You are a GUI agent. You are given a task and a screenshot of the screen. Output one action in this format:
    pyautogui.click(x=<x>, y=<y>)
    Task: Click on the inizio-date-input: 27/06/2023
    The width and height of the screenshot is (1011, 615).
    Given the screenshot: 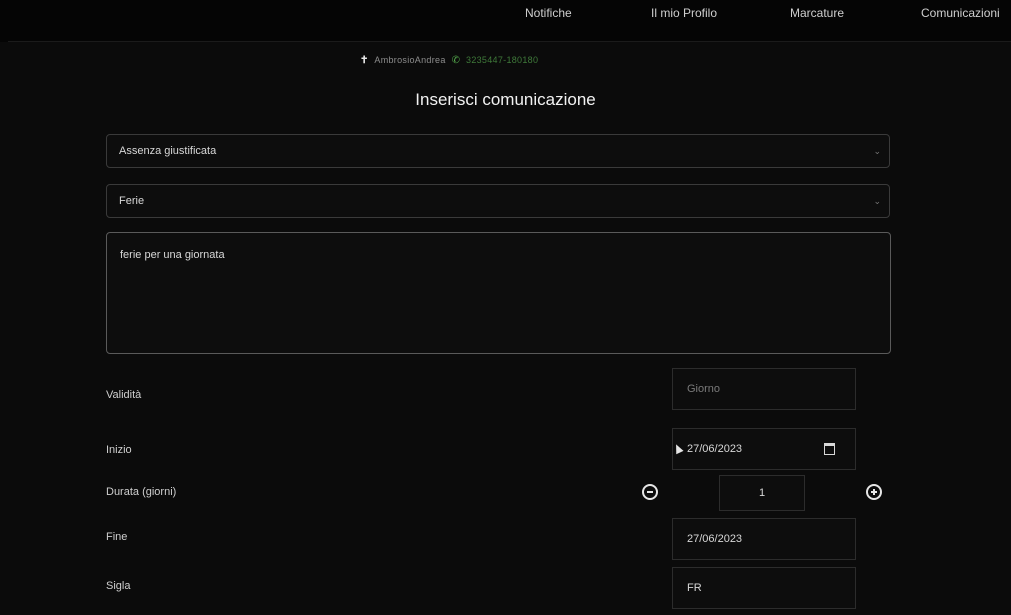 What is the action you would take?
    pyautogui.click(x=764, y=449)
    